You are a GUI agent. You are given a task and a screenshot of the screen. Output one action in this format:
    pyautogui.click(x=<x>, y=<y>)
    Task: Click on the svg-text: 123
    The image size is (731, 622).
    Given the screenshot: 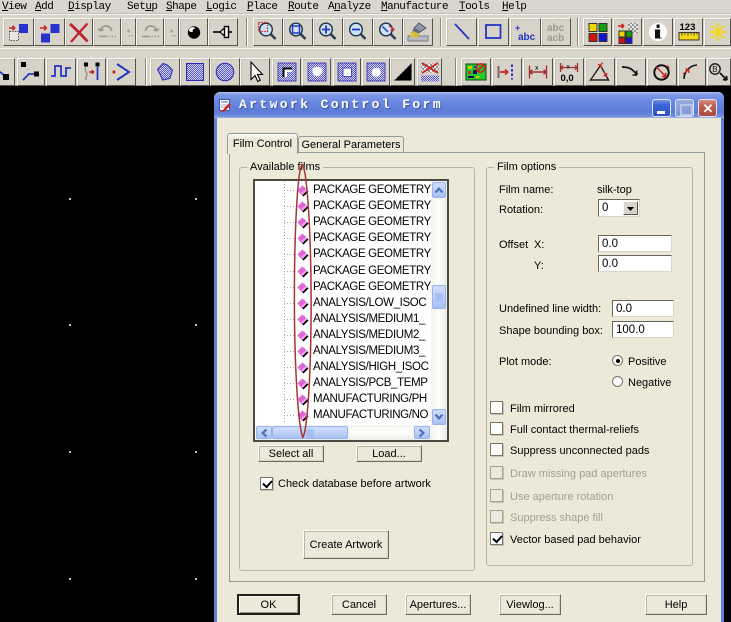 What is the action you would take?
    pyautogui.click(x=687, y=27)
    